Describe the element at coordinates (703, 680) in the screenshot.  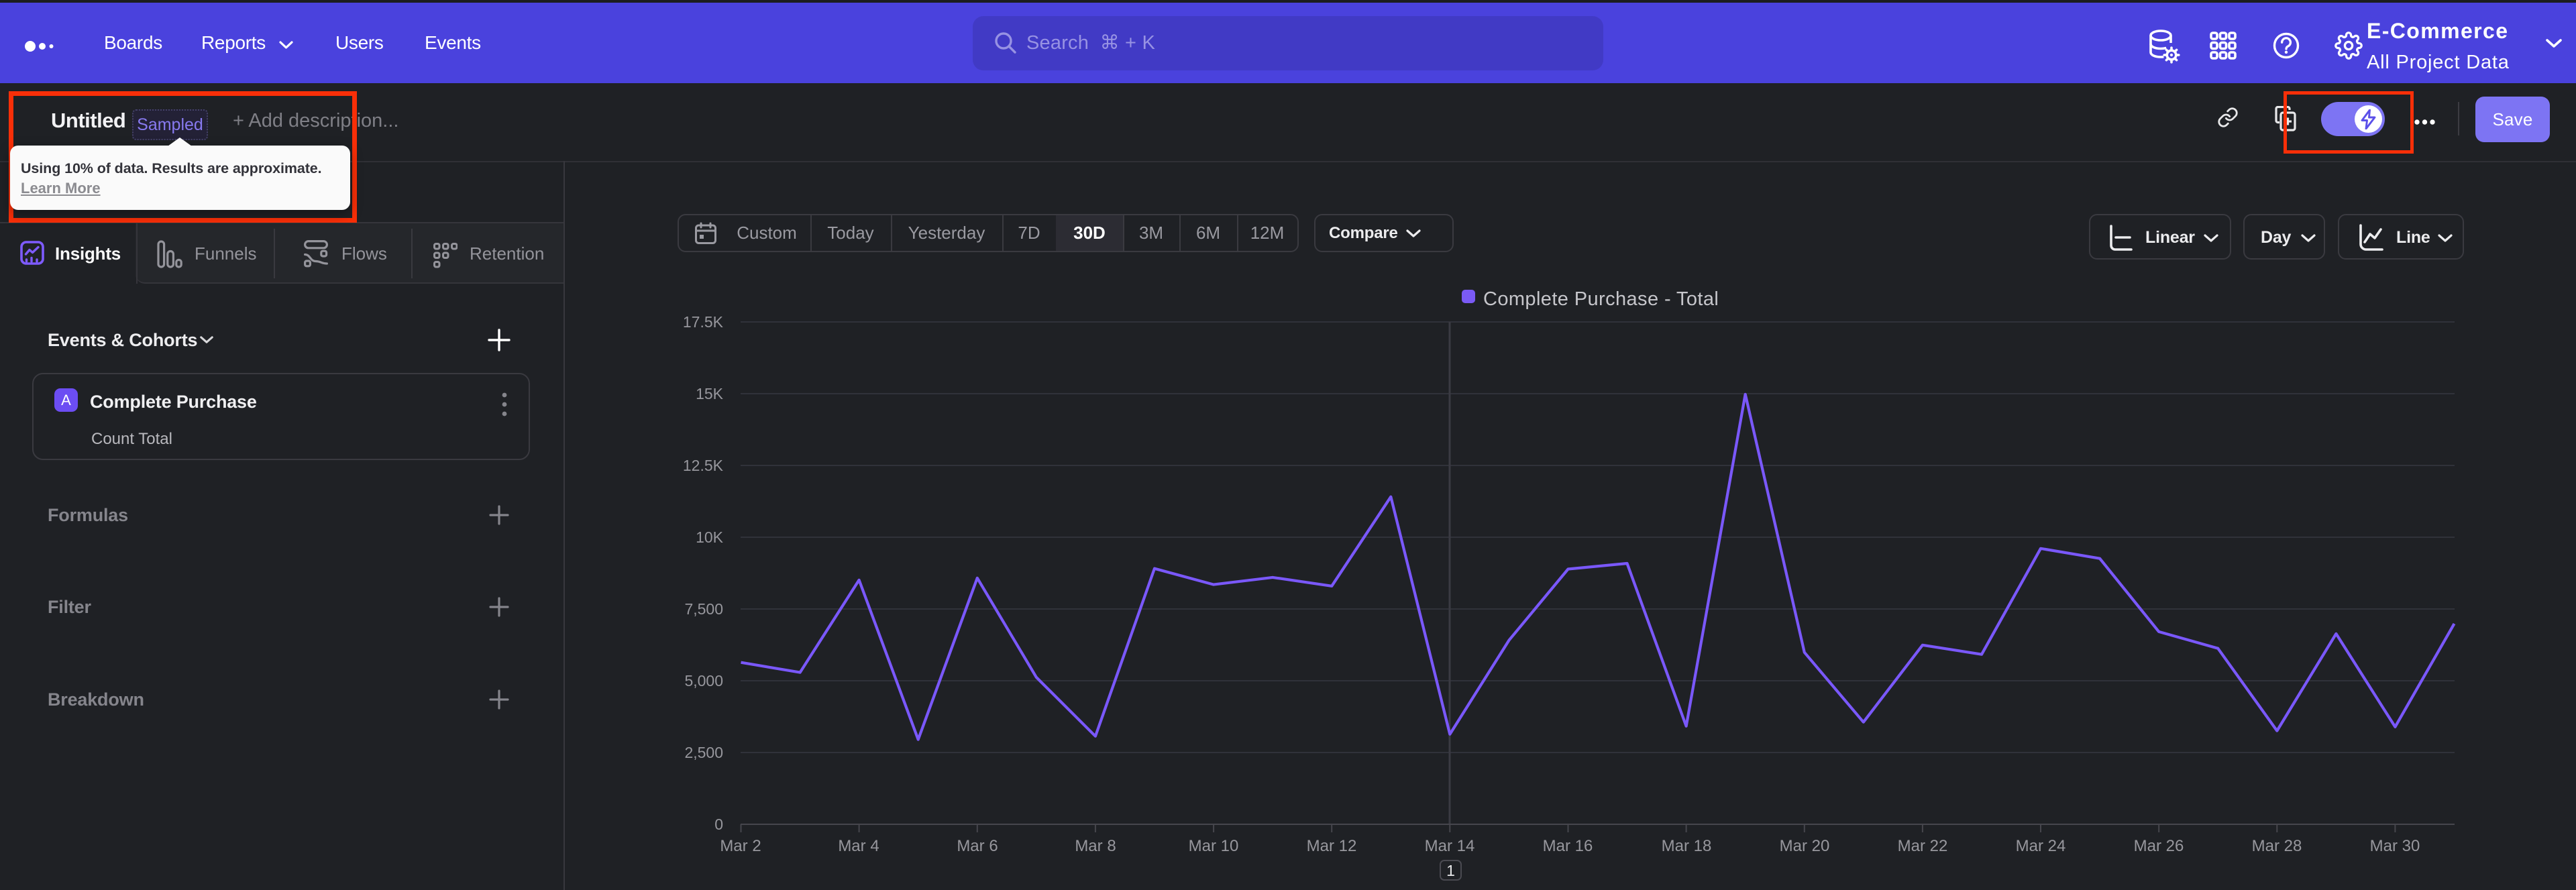
I see `svg-text: 5,000` at that location.